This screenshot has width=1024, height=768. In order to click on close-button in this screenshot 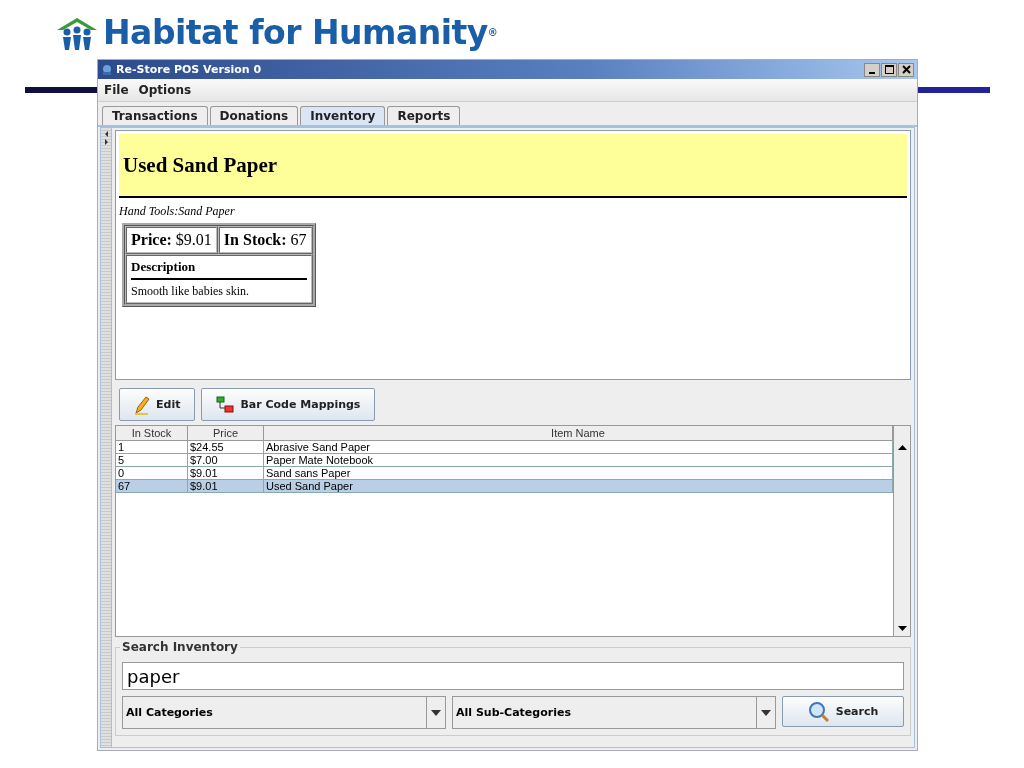, I will do `click(906, 69)`.